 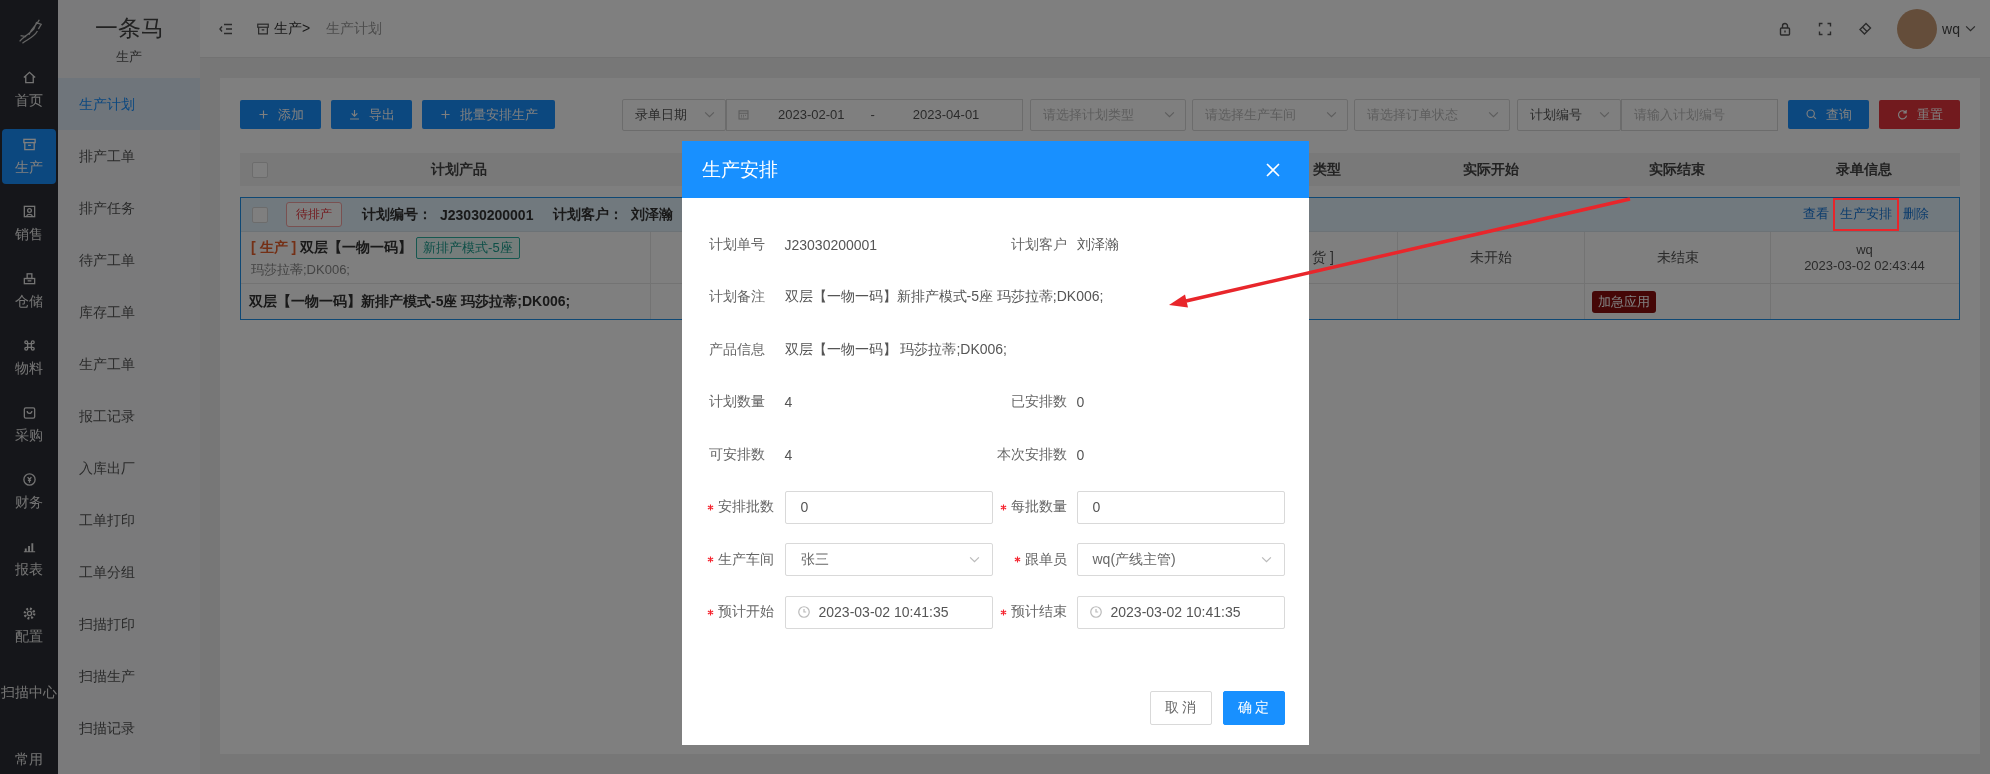 What do you see at coordinates (1864, 249) in the screenshot?
I see `creator-name: wq` at bounding box center [1864, 249].